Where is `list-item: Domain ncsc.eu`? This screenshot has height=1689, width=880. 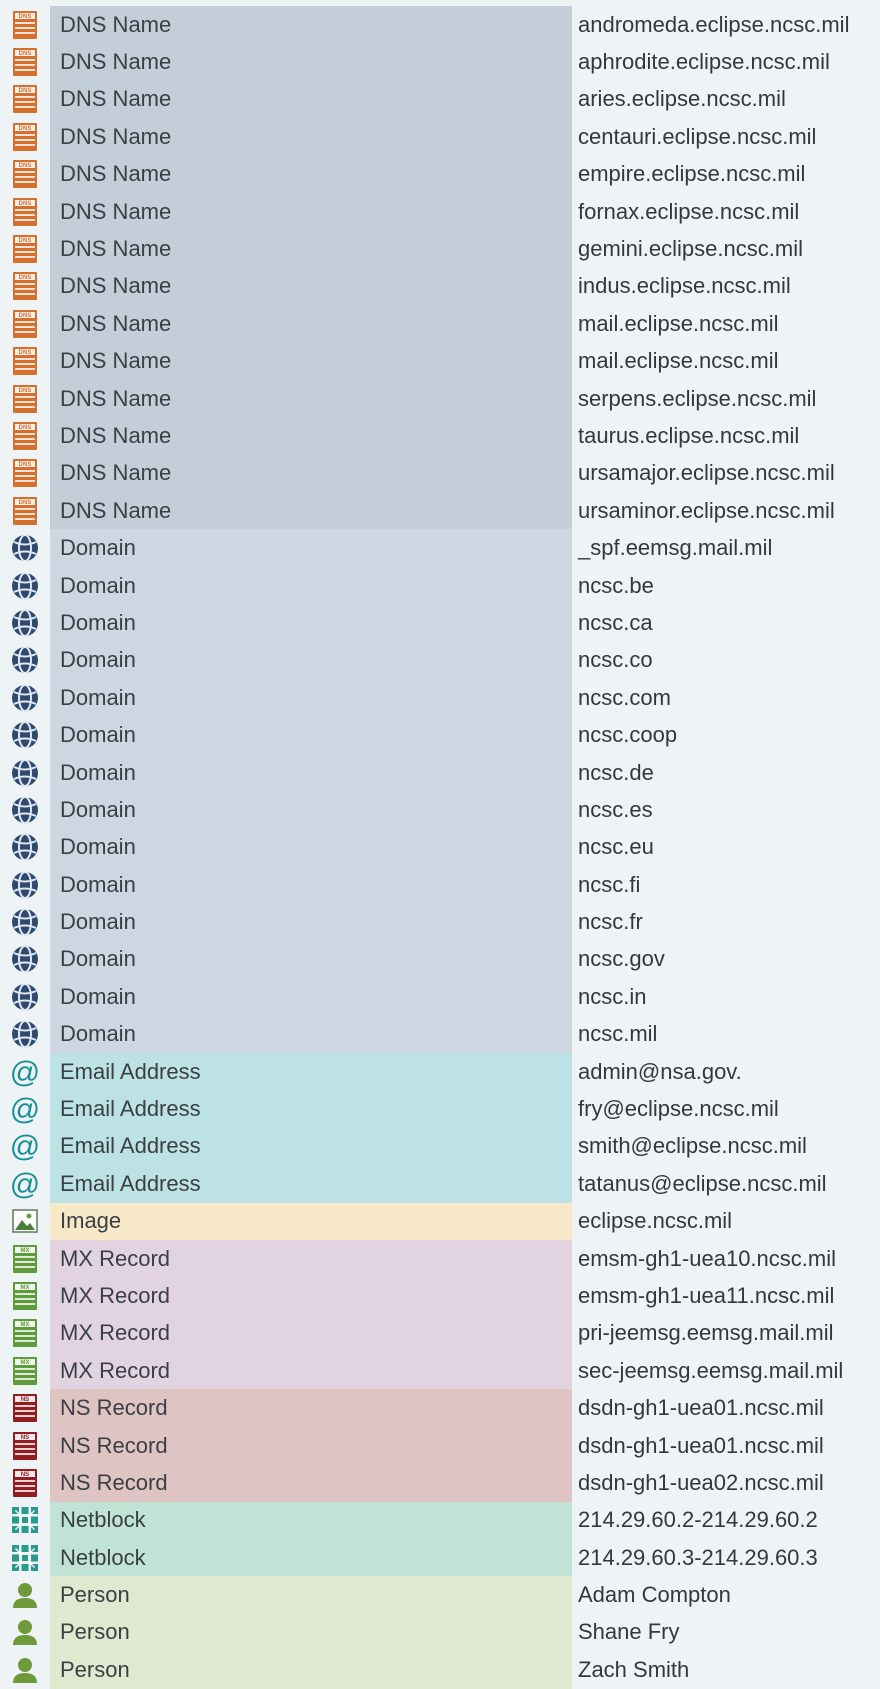
list-item: Domain ncsc.eu is located at coordinates (440, 847).